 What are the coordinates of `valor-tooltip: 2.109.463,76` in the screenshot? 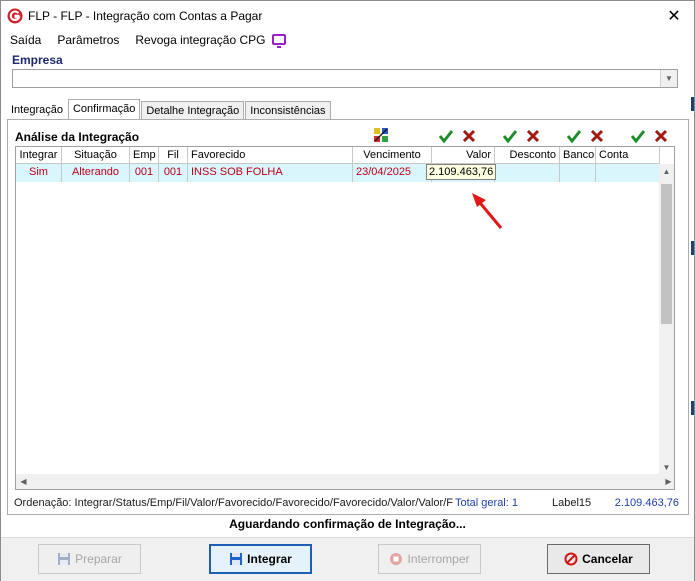 It's located at (461, 172).